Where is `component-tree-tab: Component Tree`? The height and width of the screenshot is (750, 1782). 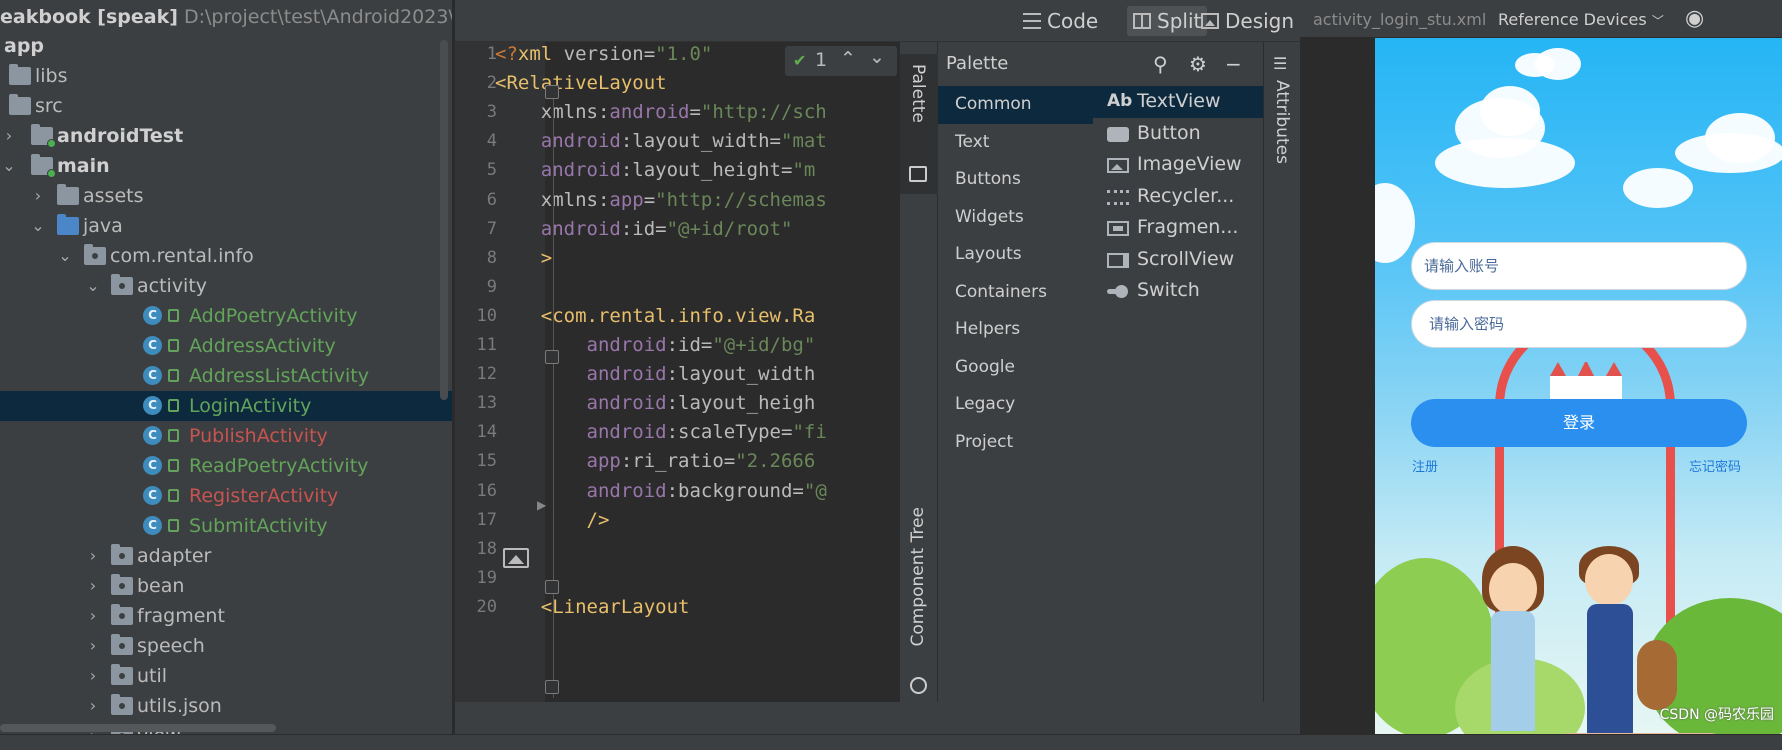
component-tree-tab: Component Tree is located at coordinates (919, 602).